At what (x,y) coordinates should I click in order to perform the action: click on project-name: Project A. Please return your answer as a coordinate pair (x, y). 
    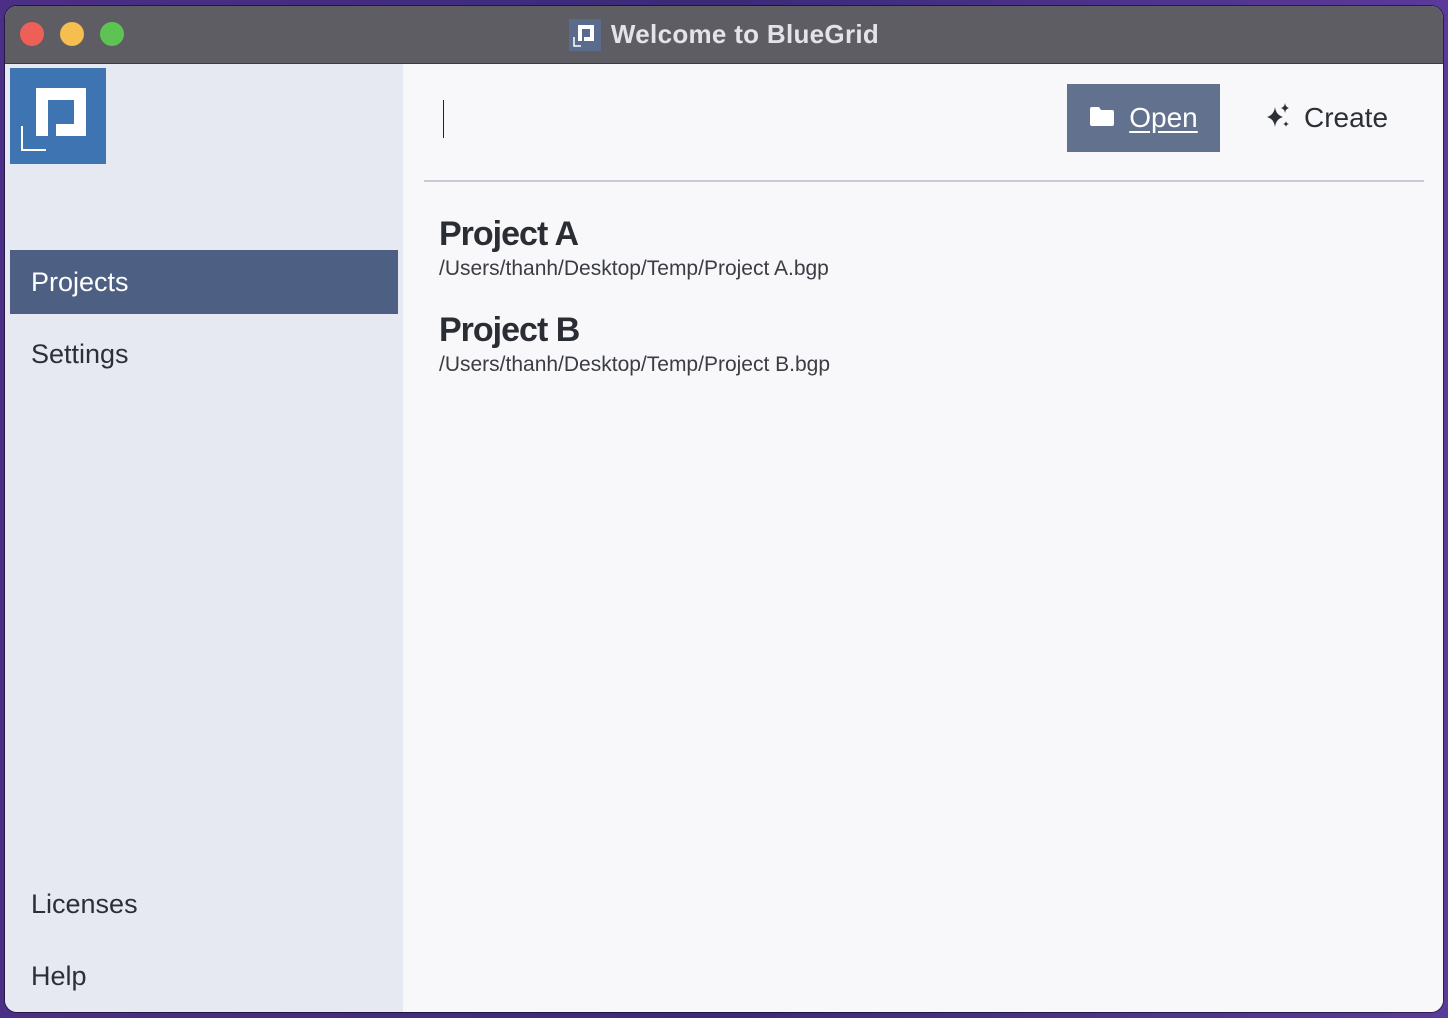
    Looking at the image, I should click on (509, 234).